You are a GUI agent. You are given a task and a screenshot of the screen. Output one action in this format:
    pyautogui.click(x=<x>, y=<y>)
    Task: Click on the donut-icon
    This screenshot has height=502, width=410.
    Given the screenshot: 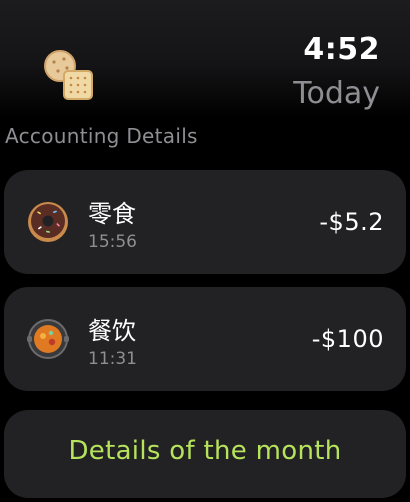 What is the action you would take?
    pyautogui.click(x=48, y=222)
    